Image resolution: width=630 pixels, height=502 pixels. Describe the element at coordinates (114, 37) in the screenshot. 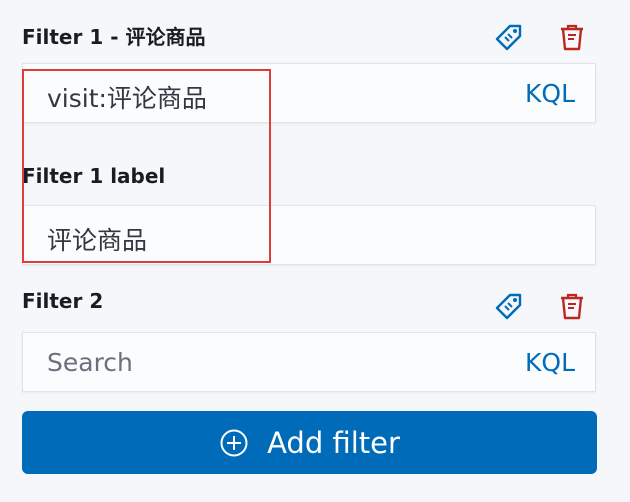

I see `filter-1-title: Filter 1 - 评论商品` at that location.